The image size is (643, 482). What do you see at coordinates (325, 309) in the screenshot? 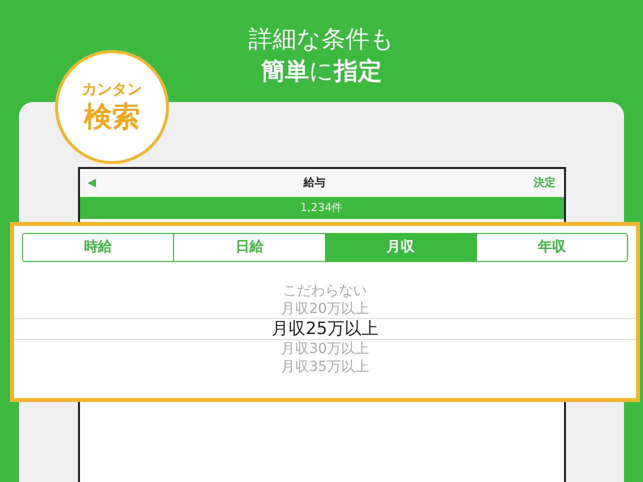
I see `picker-option: 月収20万以上` at bounding box center [325, 309].